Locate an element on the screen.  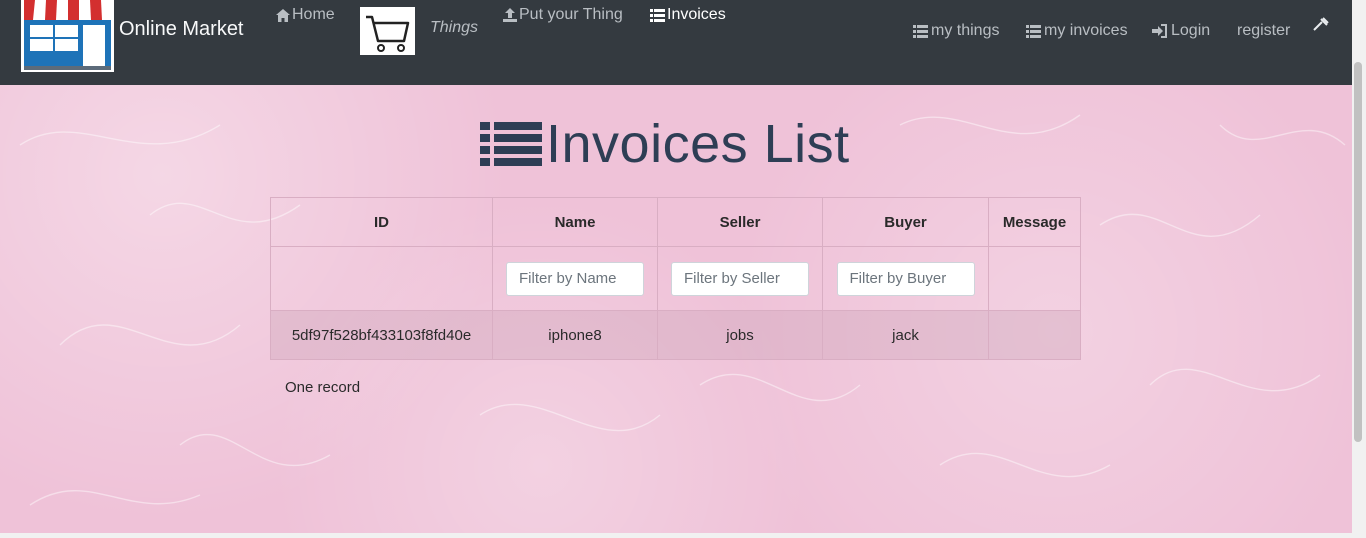
brand-name: Online Market is located at coordinates (181, 29).